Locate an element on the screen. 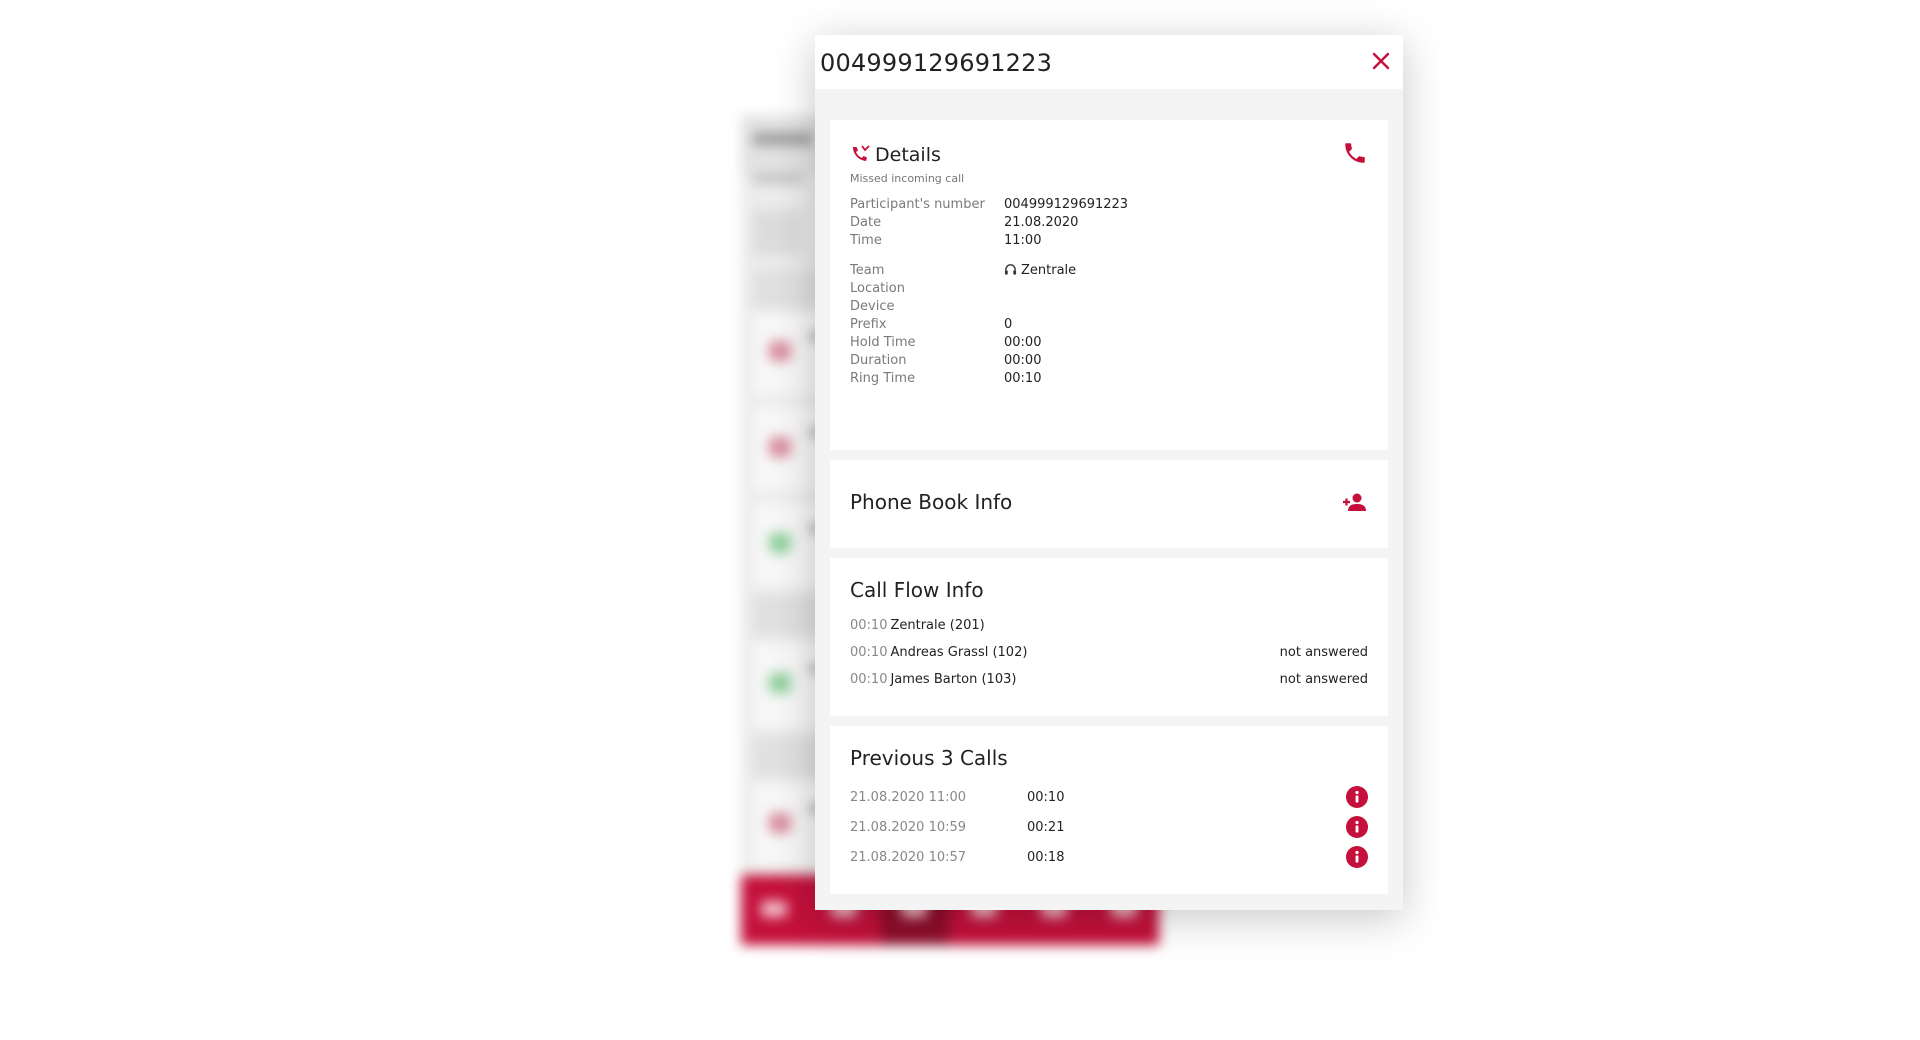  call-button is located at coordinates (1355, 153).